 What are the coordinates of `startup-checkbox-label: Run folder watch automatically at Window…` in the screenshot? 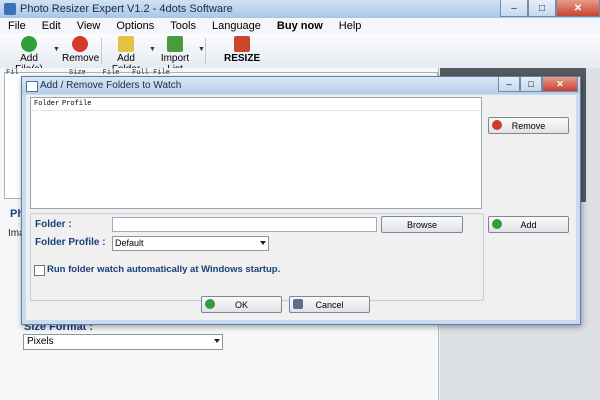 It's located at (163, 269).